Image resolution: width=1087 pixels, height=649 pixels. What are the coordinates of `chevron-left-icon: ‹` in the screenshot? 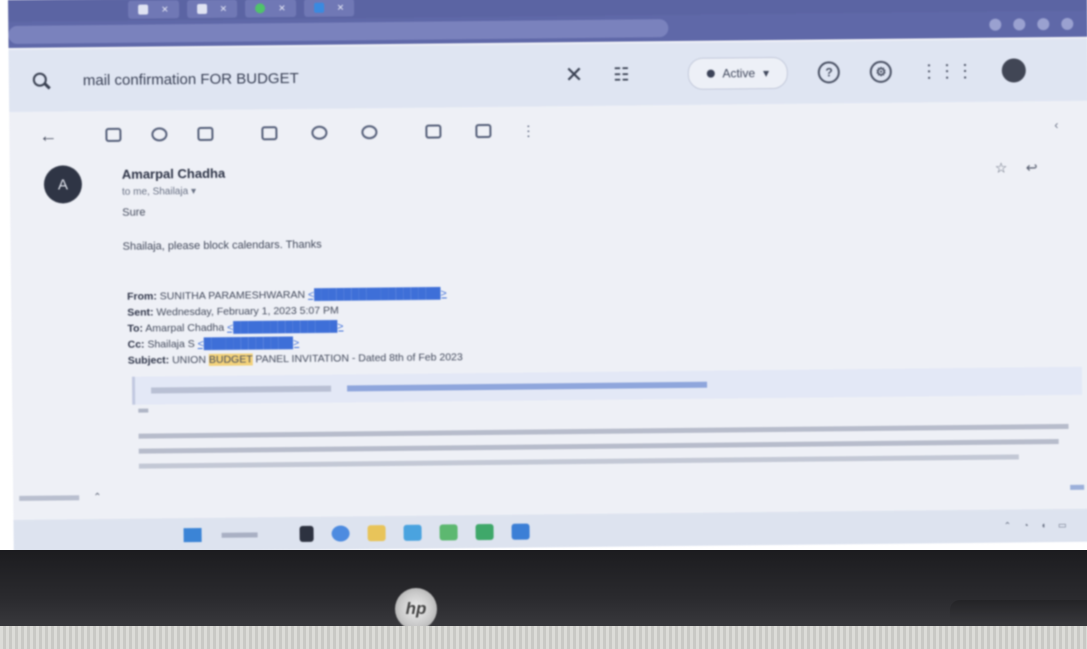 It's located at (1056, 125).